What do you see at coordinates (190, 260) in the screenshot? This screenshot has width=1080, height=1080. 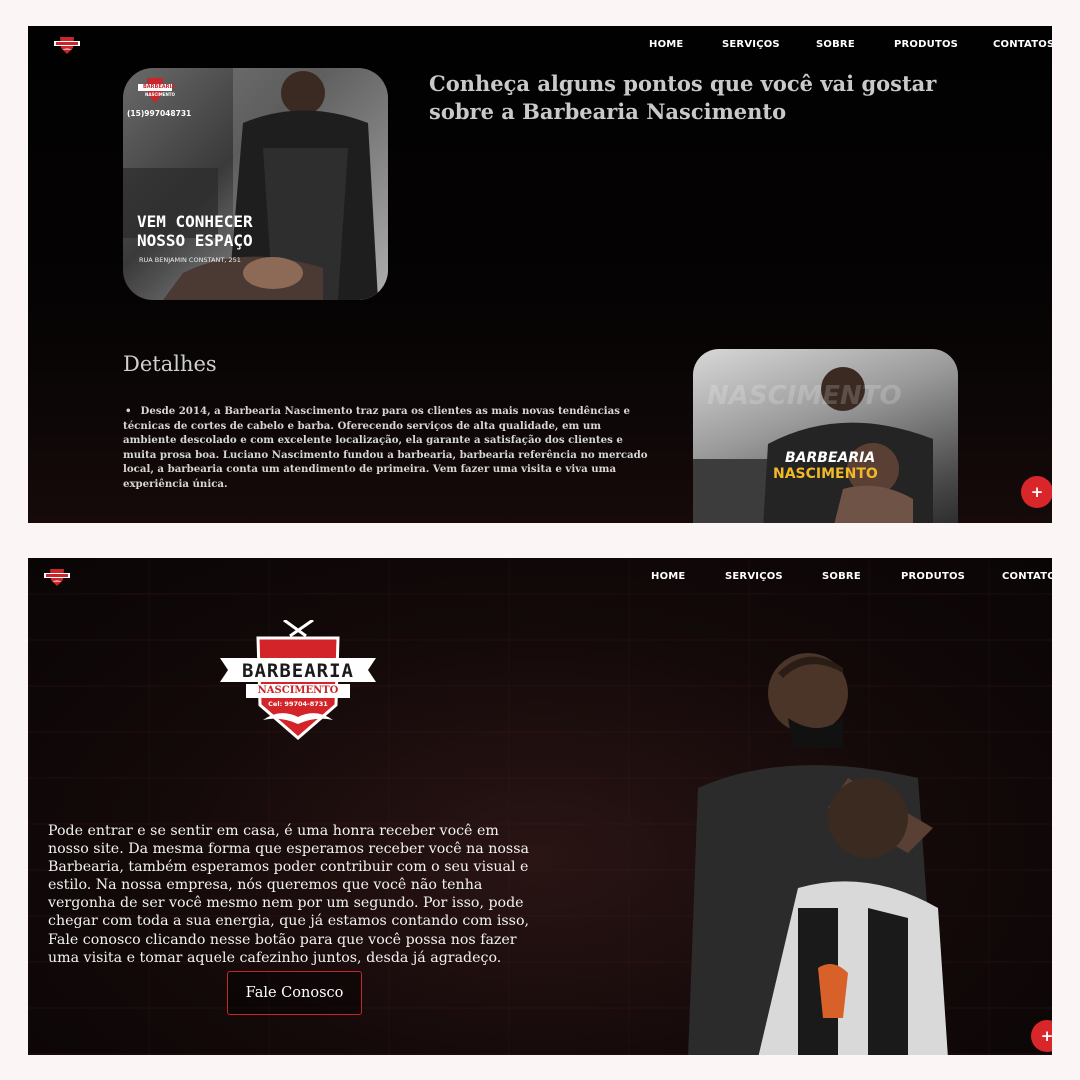 I see `poster-address: RUA BENJAMIN CONSTANT, 251` at bounding box center [190, 260].